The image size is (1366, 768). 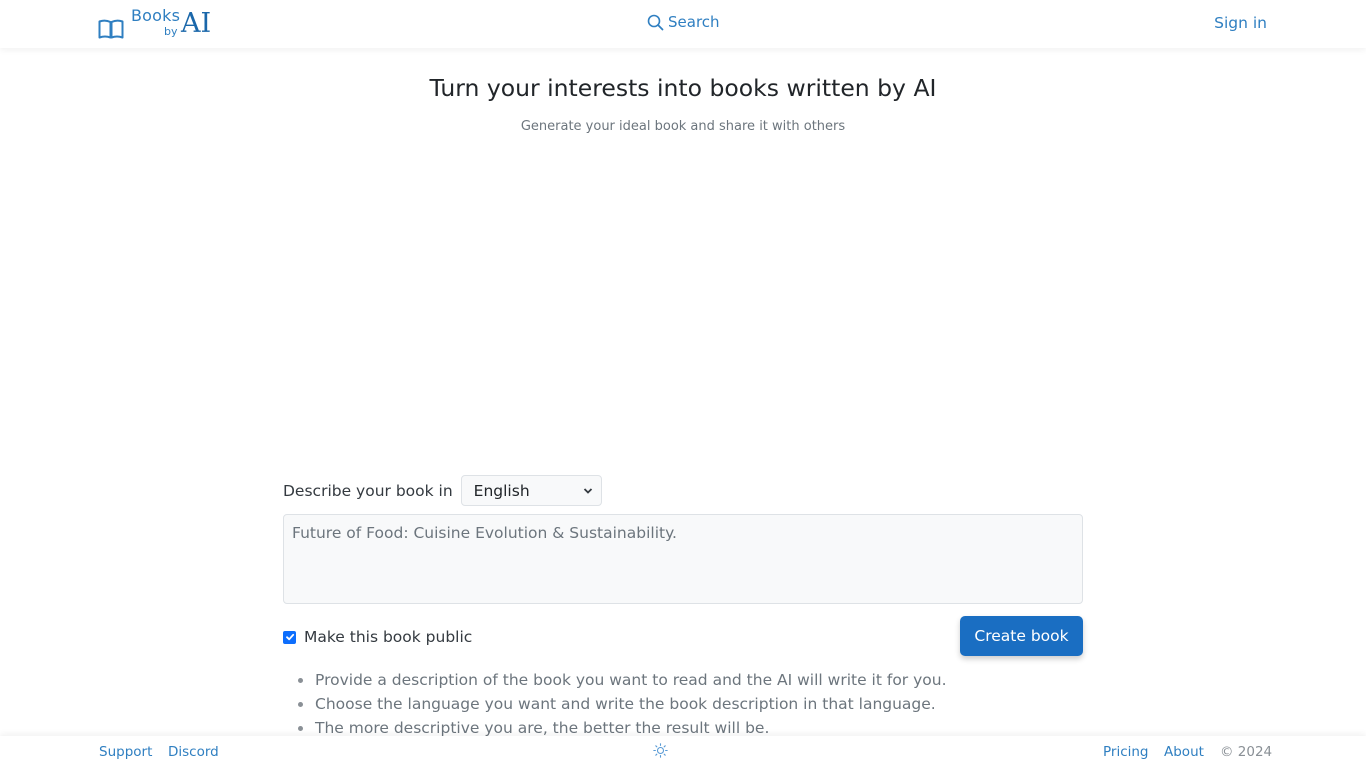 I want to click on about-link: About, so click(x=1184, y=752).